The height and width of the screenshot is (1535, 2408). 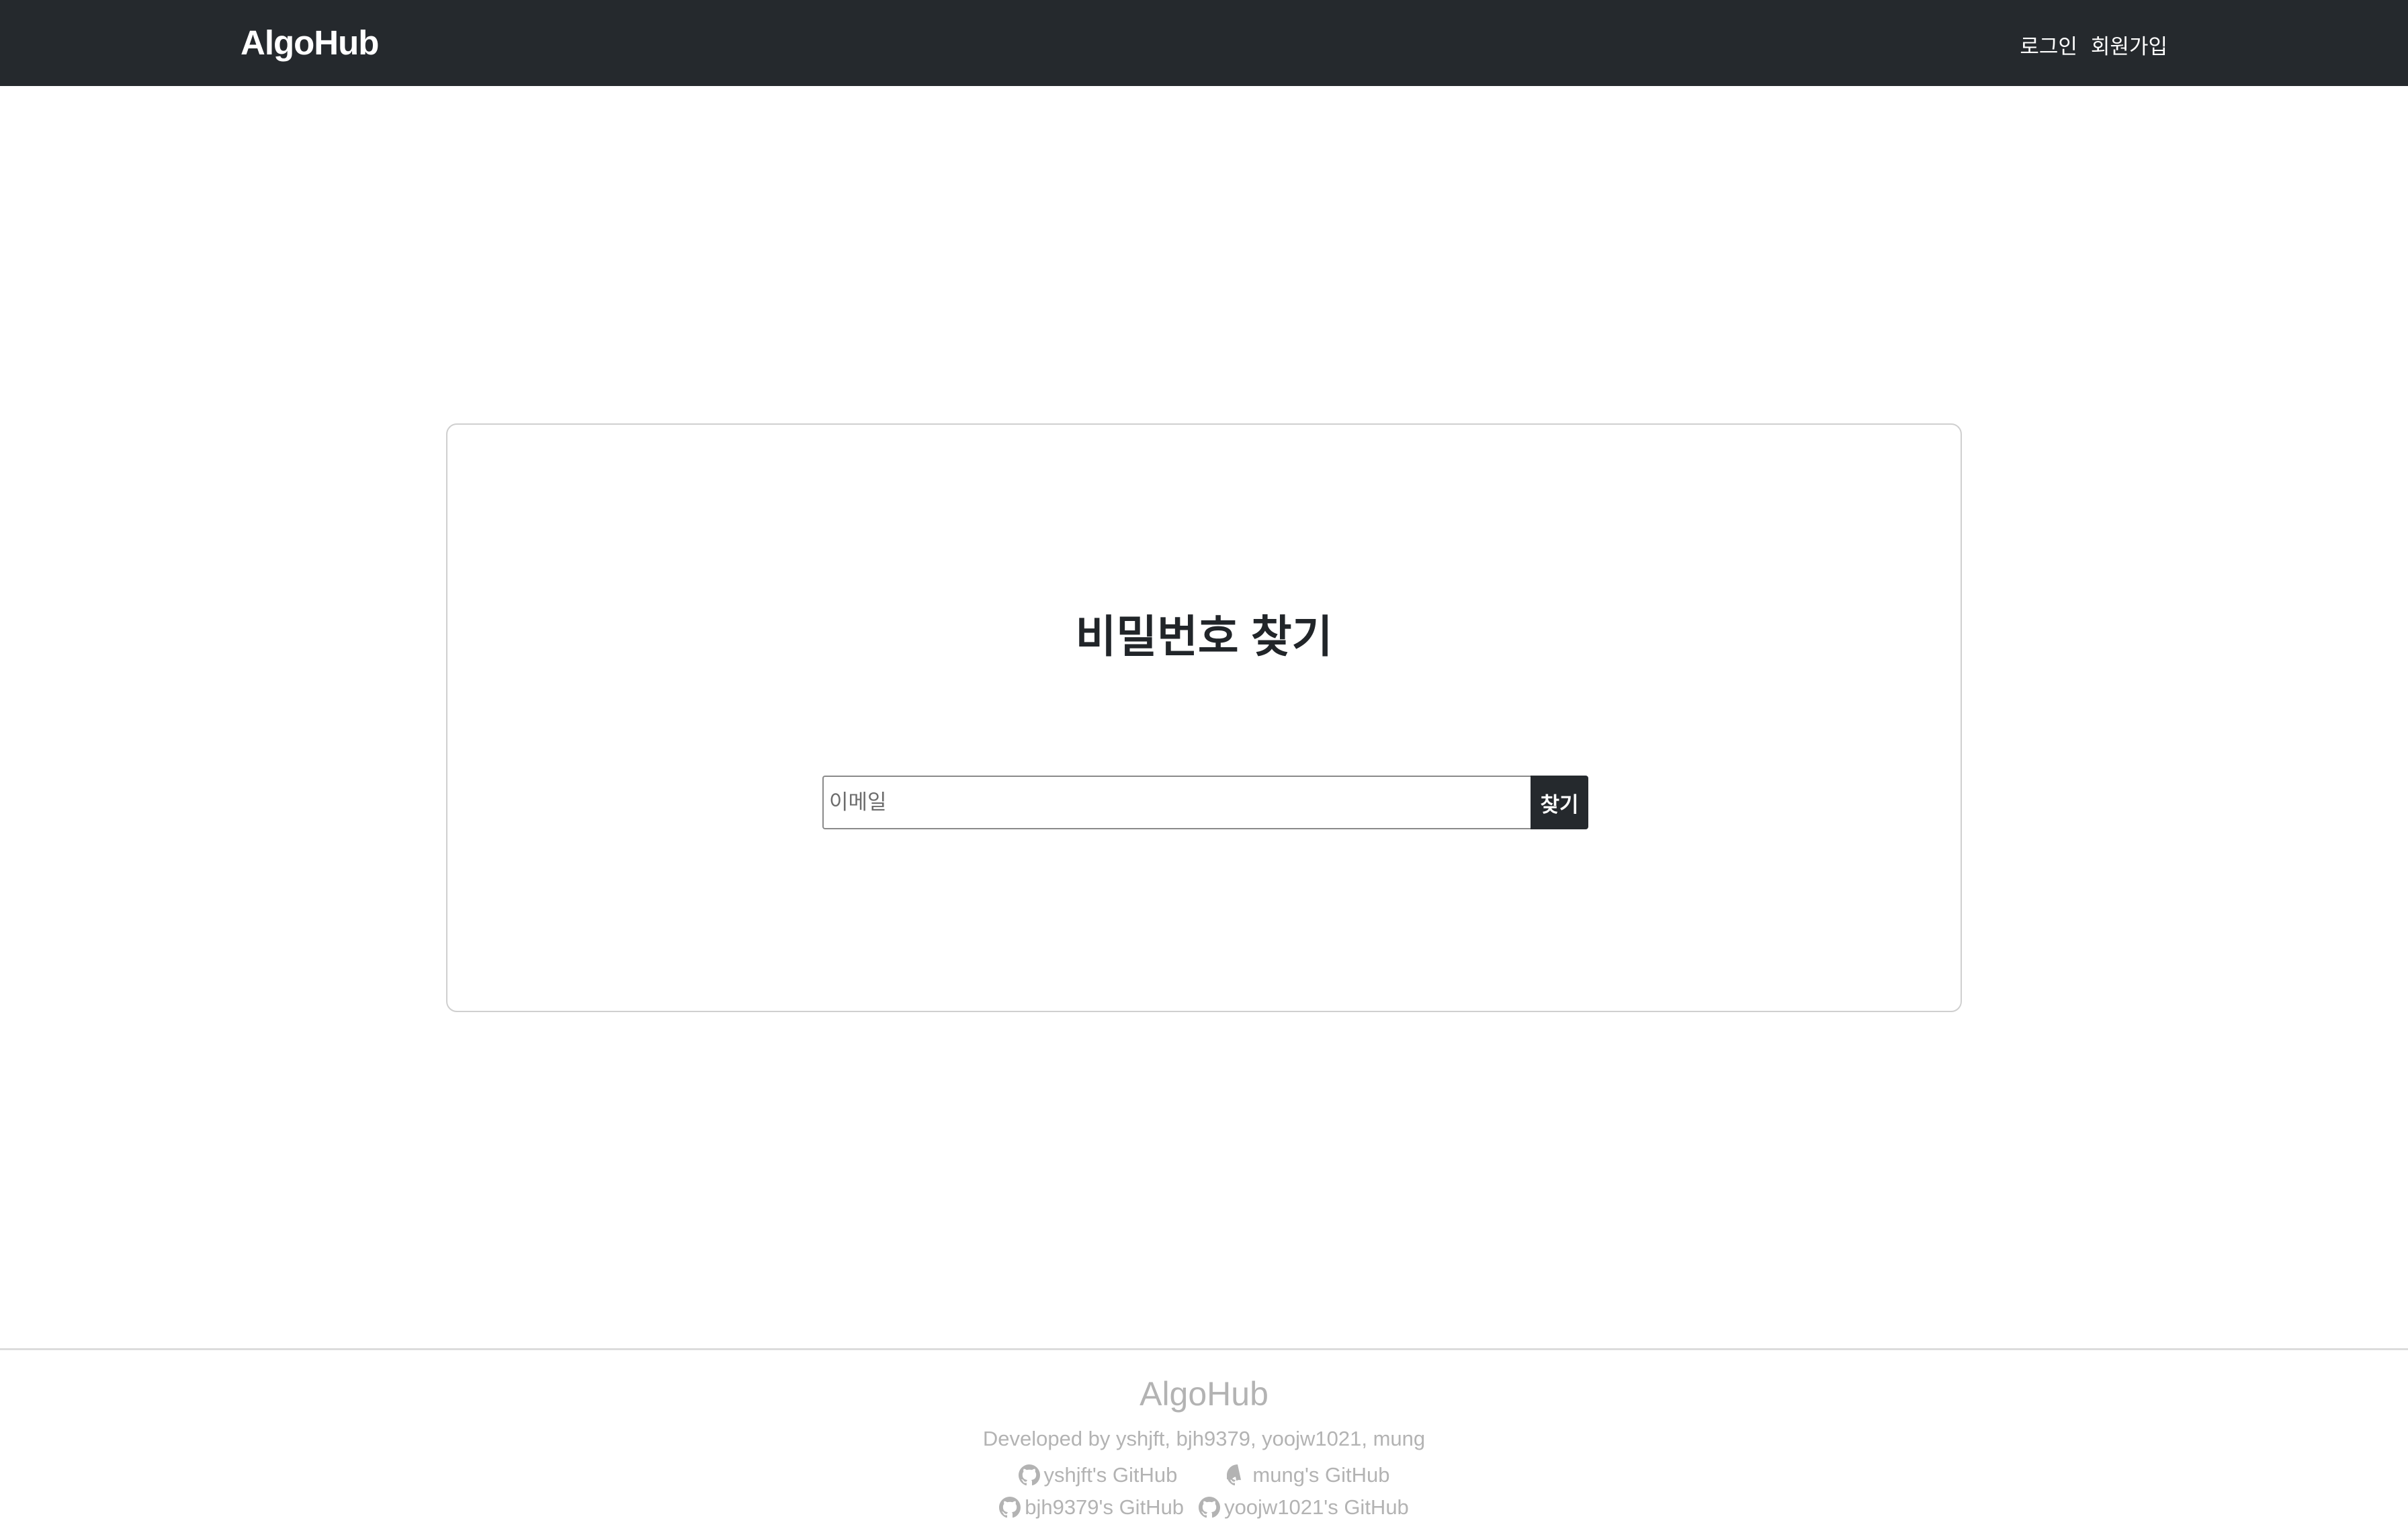 I want to click on github-links-row: yshjft's GitHub mung's GitHub, so click(x=1204, y=1475).